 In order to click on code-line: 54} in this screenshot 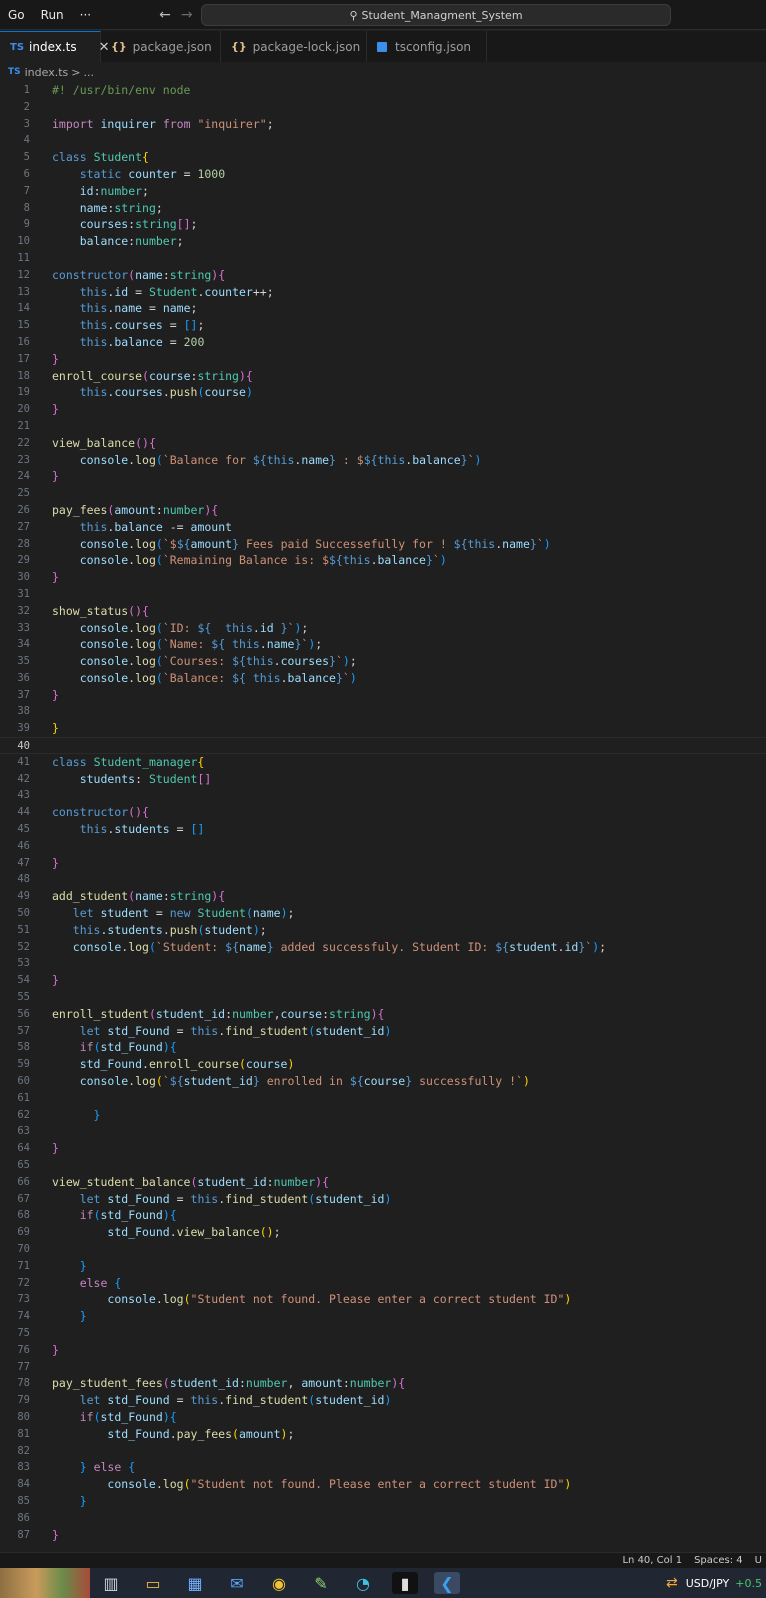, I will do `click(383, 980)`.